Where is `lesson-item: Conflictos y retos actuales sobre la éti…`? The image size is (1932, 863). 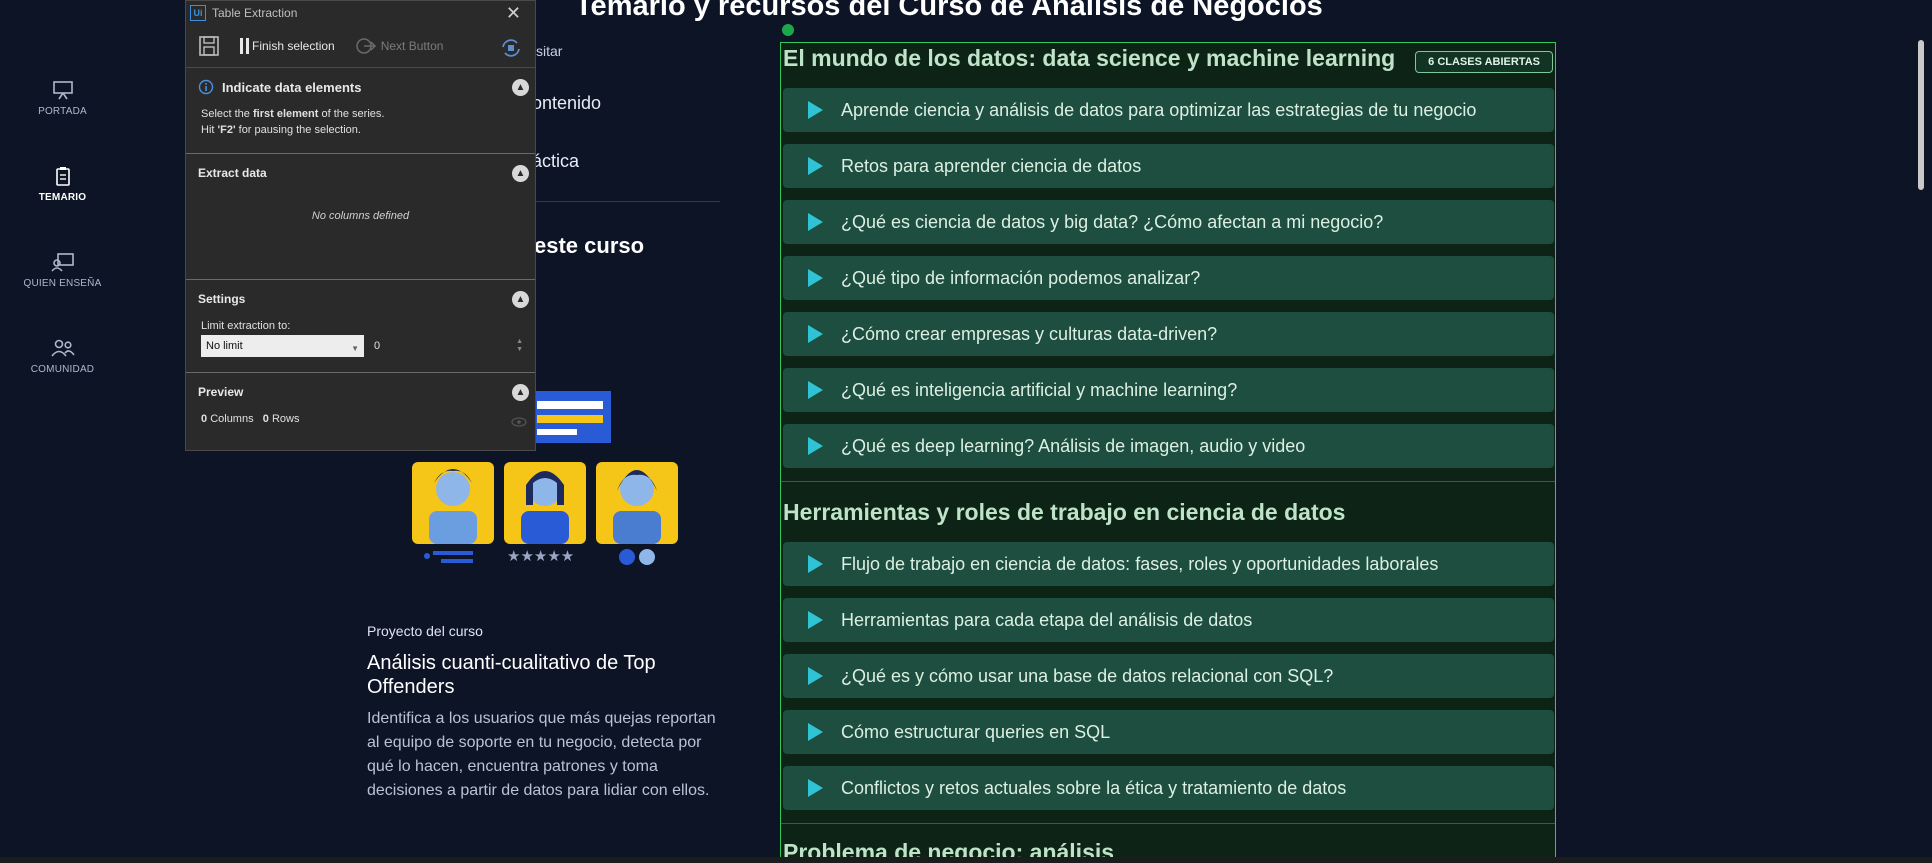 lesson-item: Conflictos y retos actuales sobre la éti… is located at coordinates (1168, 788).